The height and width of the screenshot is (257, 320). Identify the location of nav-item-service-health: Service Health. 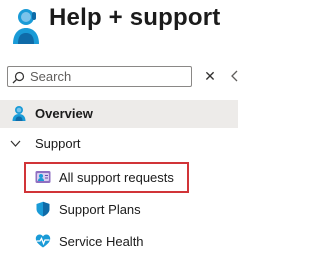
(119, 242).